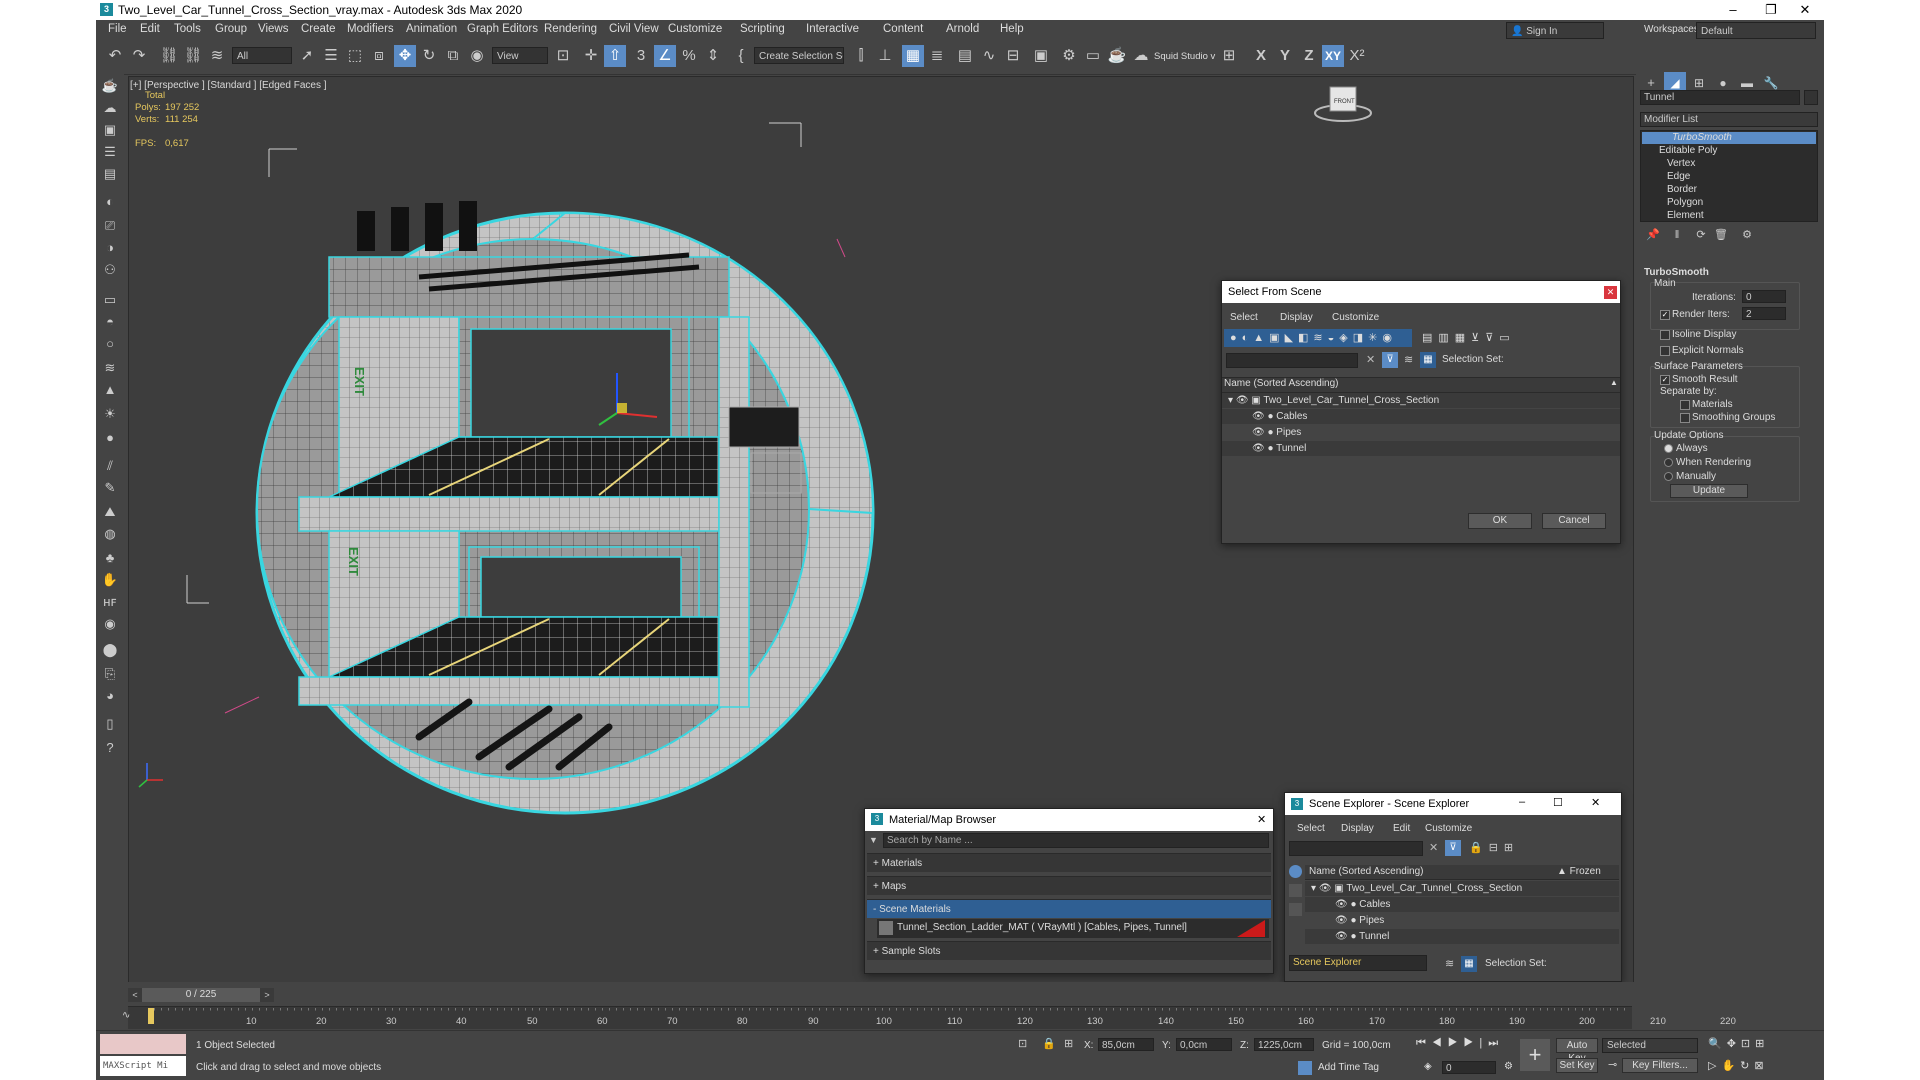 The height and width of the screenshot is (1080, 1920). Describe the element at coordinates (110, 488) in the screenshot. I see `brush-icon: ✎` at that location.